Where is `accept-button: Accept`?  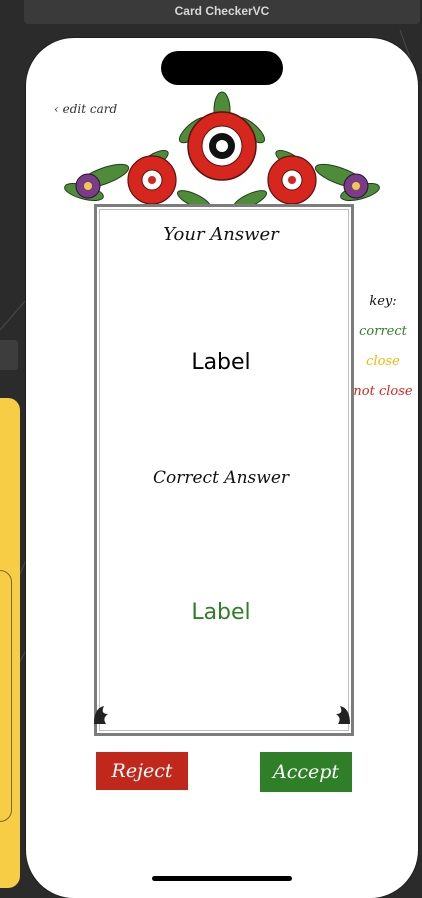 accept-button: Accept is located at coordinates (306, 772).